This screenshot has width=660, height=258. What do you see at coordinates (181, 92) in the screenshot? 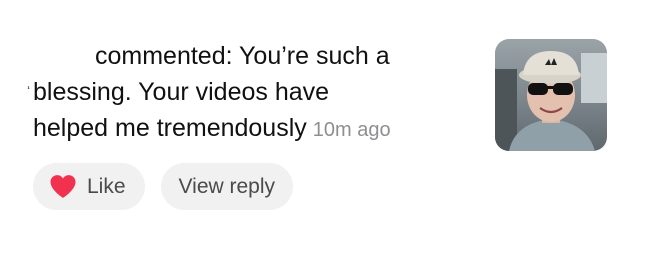
I see `comment-line-2: blessing. Your videos have` at bounding box center [181, 92].